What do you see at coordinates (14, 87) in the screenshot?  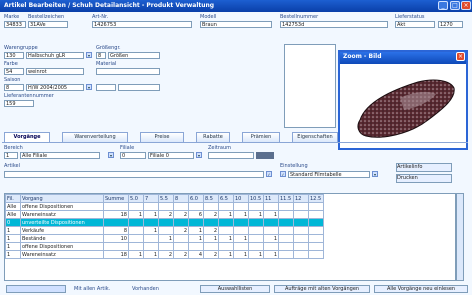 I see `saison-code-field: 8` at bounding box center [14, 87].